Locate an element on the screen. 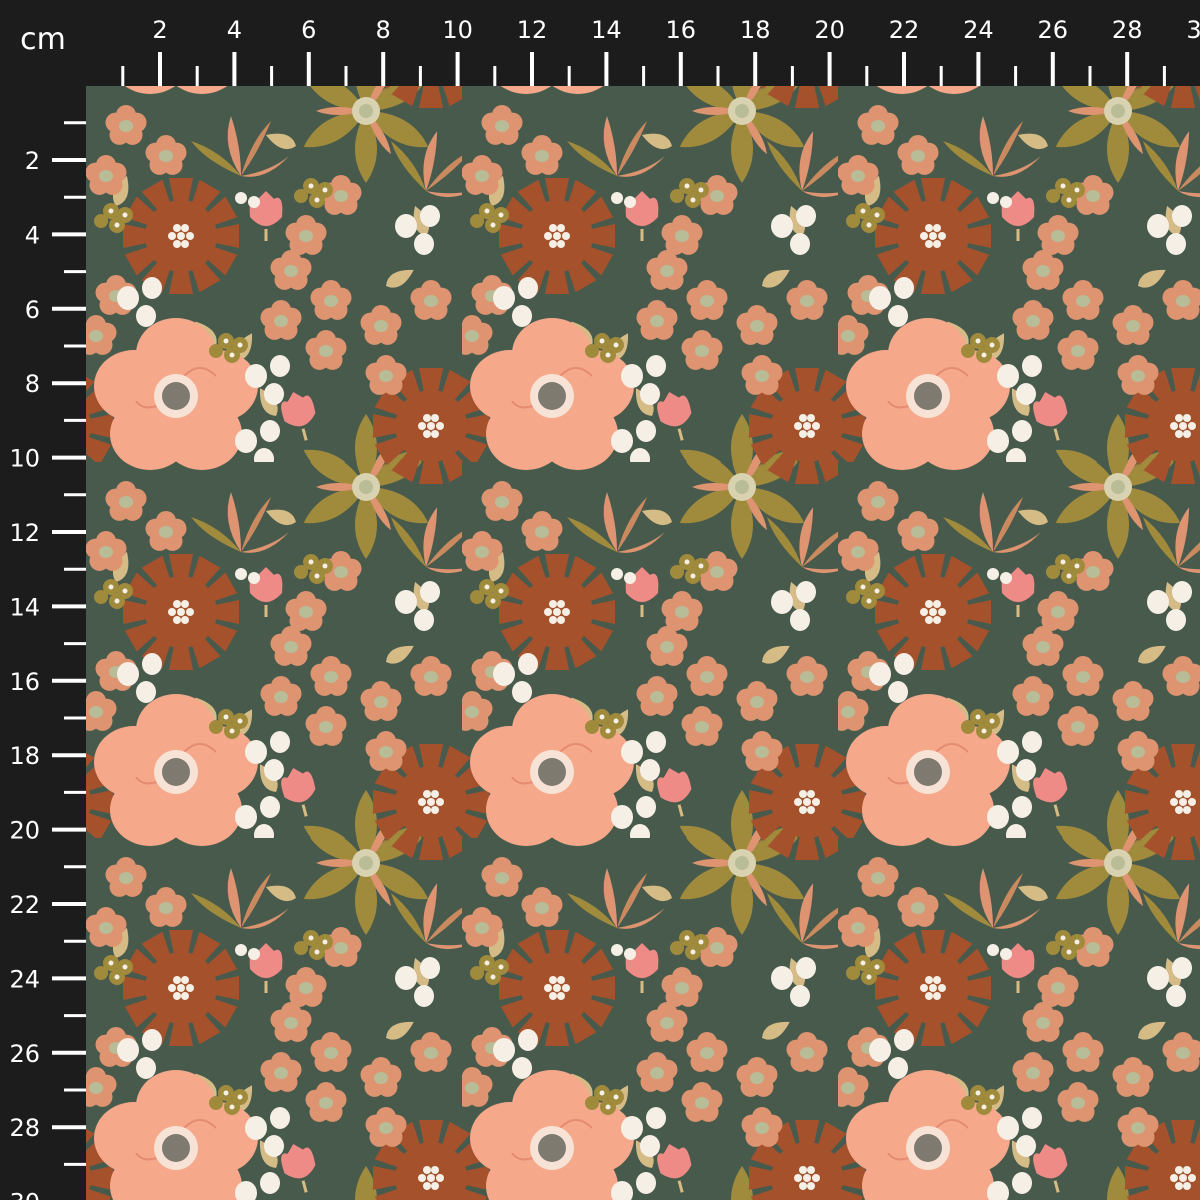 The width and height of the screenshot is (1200, 1200). top-ruler-label: 26 is located at coordinates (1053, 30).